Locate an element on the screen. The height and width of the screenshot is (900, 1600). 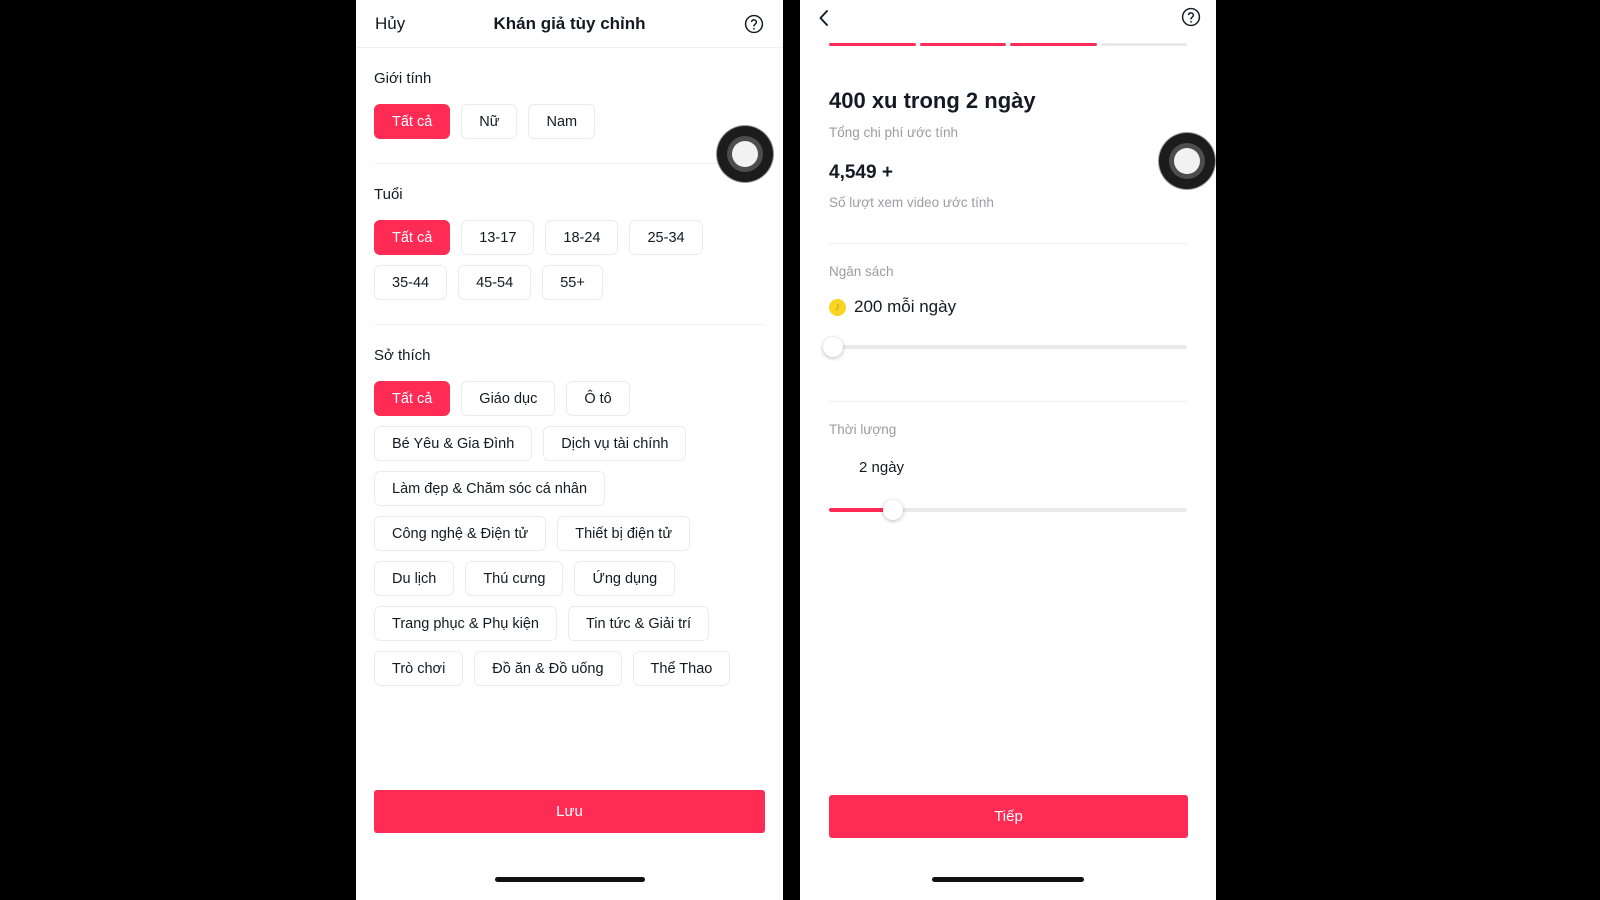
divider-age-interests is located at coordinates (569, 324).